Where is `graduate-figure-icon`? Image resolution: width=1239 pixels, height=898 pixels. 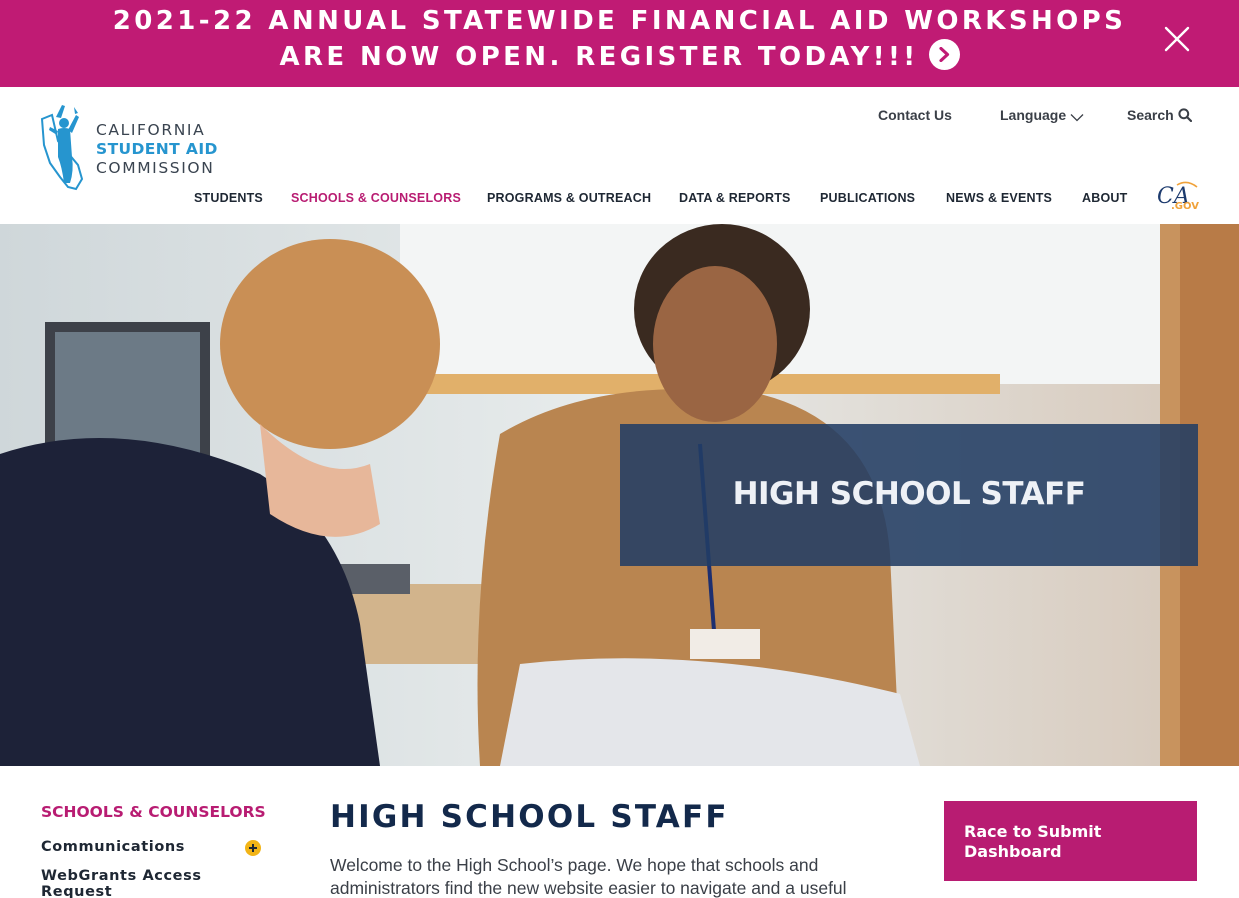 graduate-figure-icon is located at coordinates (62, 148).